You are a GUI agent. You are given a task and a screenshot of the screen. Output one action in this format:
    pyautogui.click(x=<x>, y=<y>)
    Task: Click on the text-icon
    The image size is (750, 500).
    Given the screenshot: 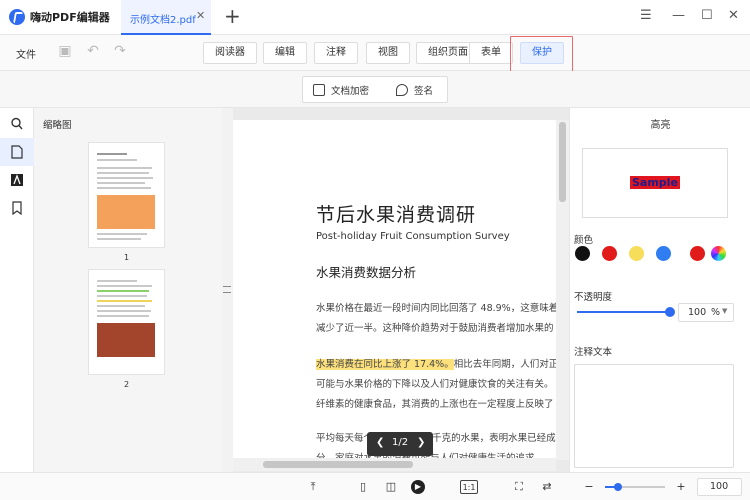 What is the action you would take?
    pyautogui.click(x=17, y=180)
    